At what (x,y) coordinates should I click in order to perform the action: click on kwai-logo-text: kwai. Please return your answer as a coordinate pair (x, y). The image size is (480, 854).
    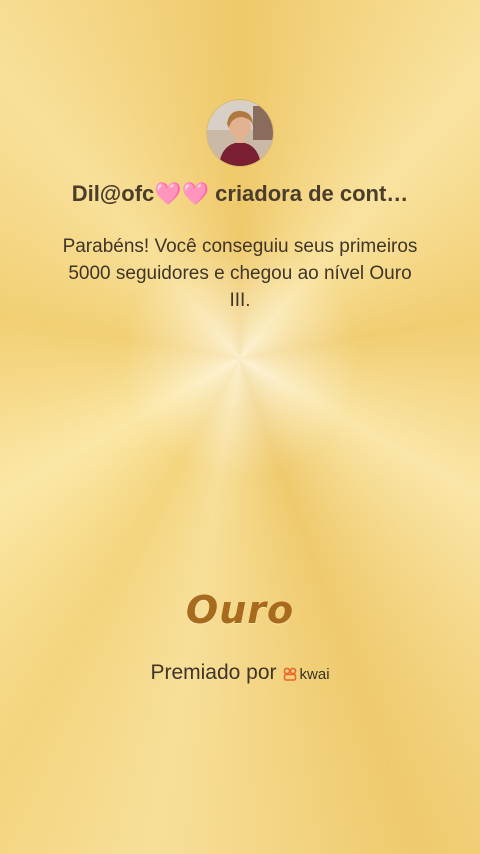
    Looking at the image, I should click on (314, 674).